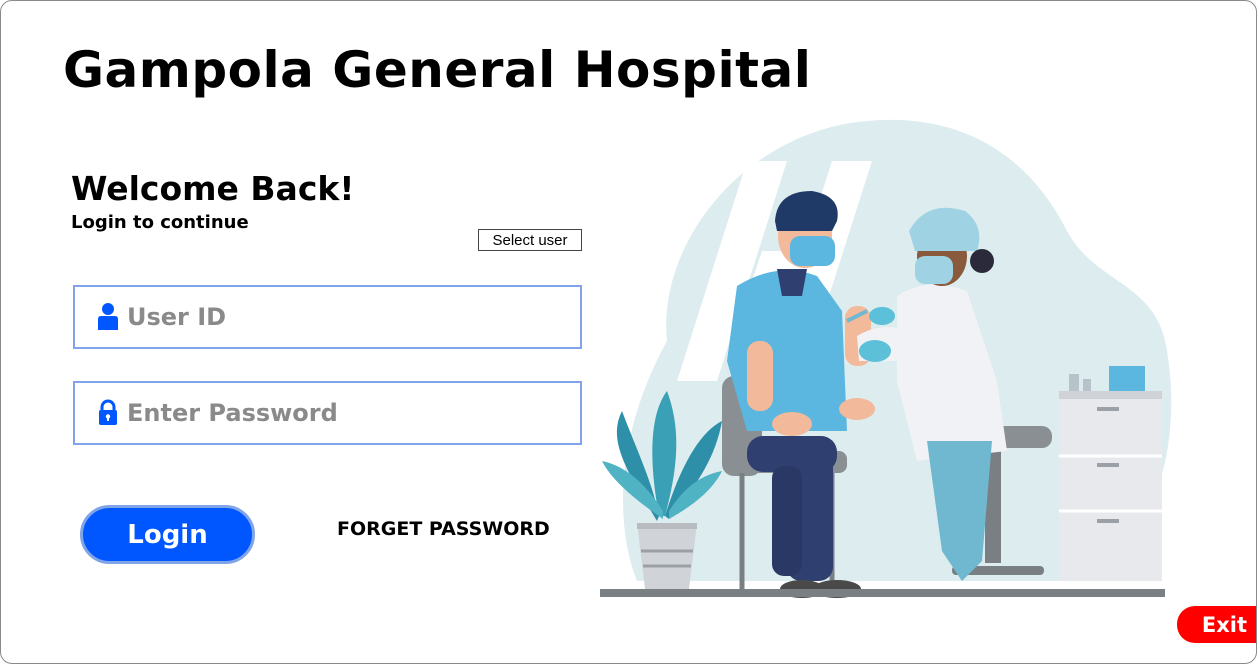 The height and width of the screenshot is (664, 1257). I want to click on exit-button: Exit, so click(1216, 624).